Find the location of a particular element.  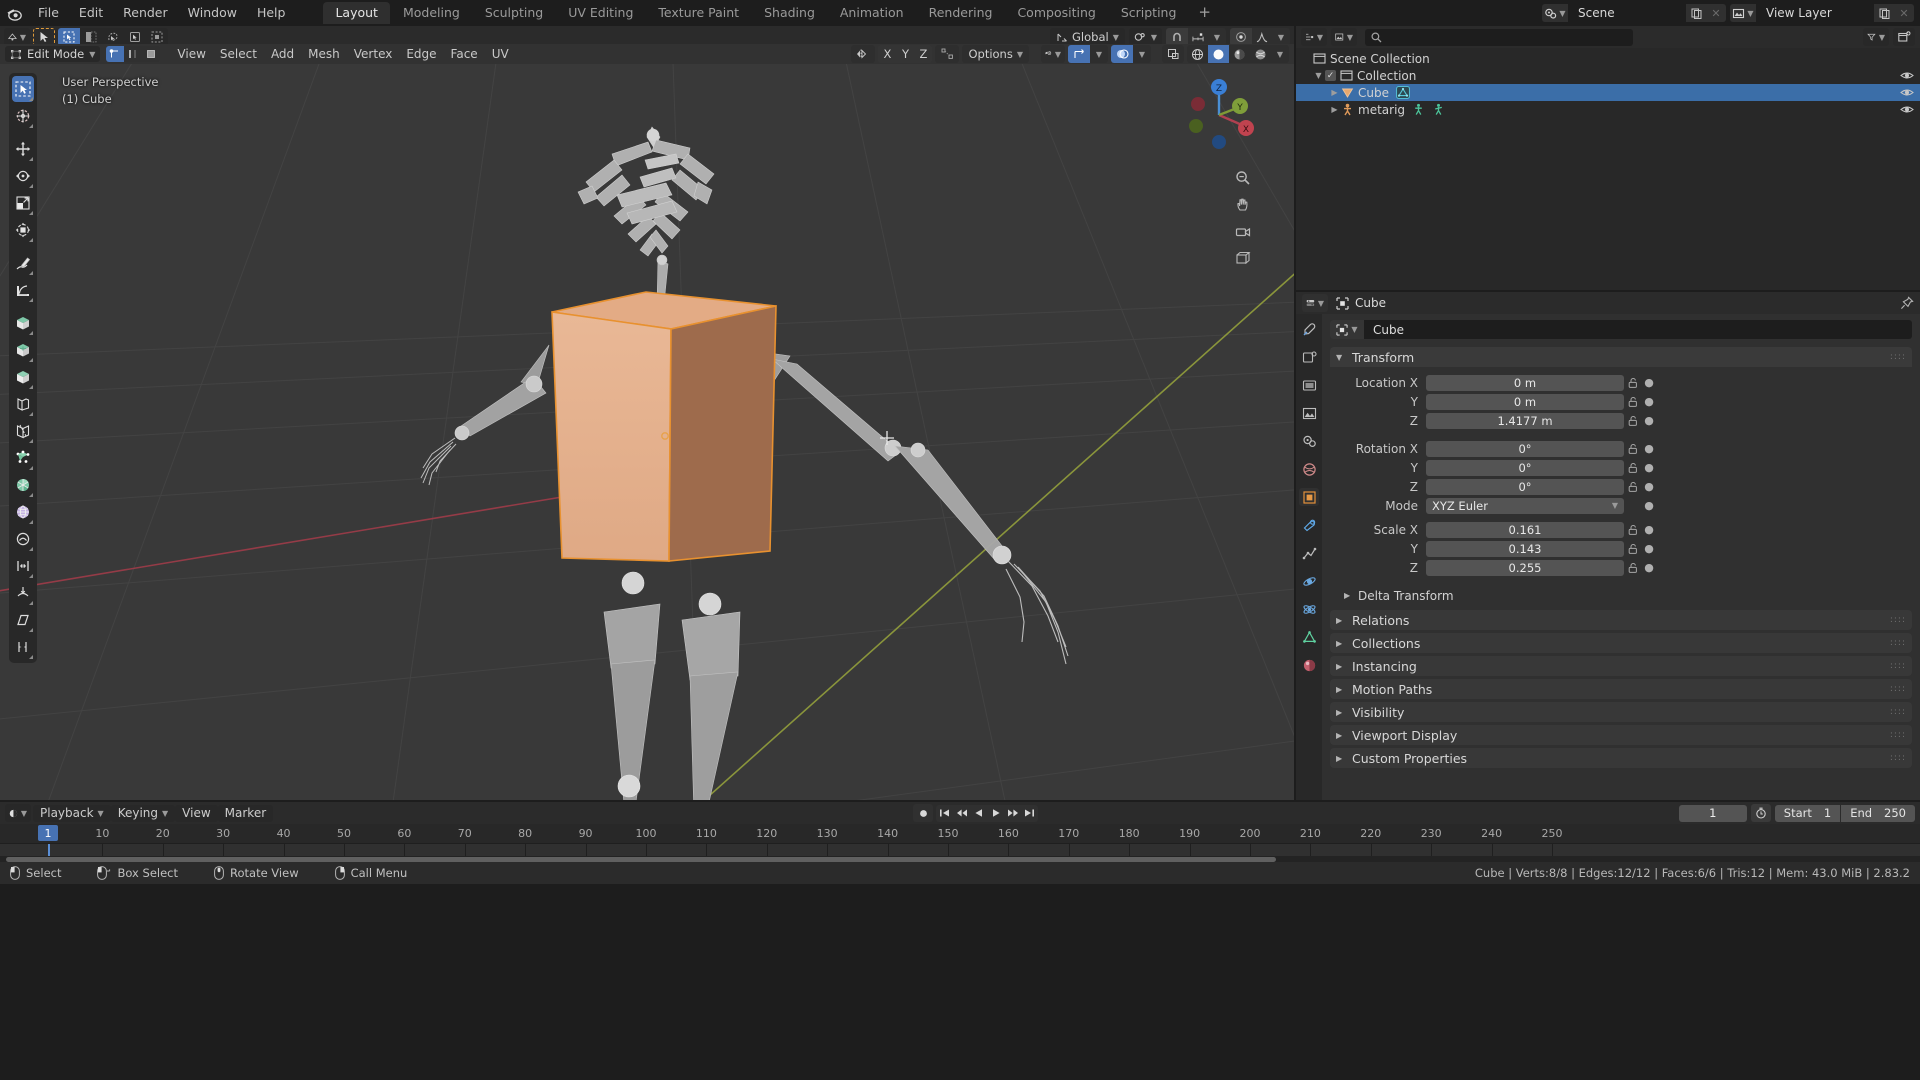

physics-tab-icon is located at coordinates (1309, 581).